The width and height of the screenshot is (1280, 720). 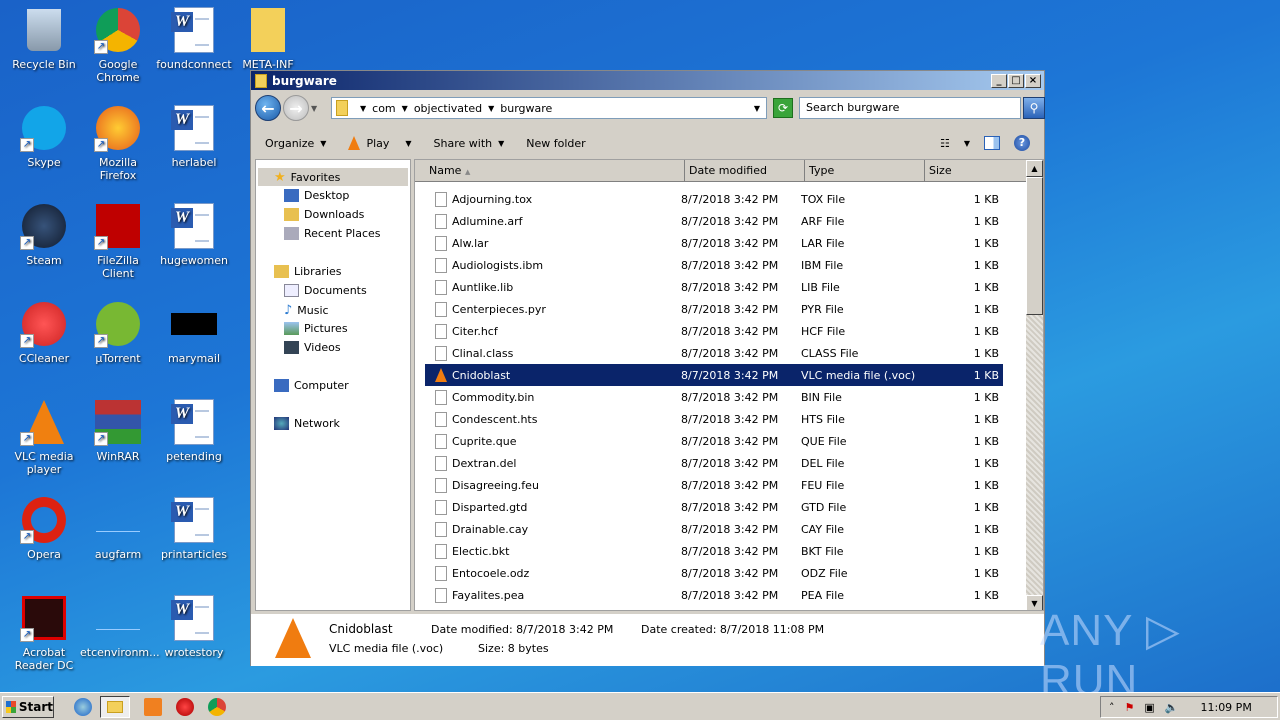 I want to click on nav-documents: Documents, so click(x=325, y=290).